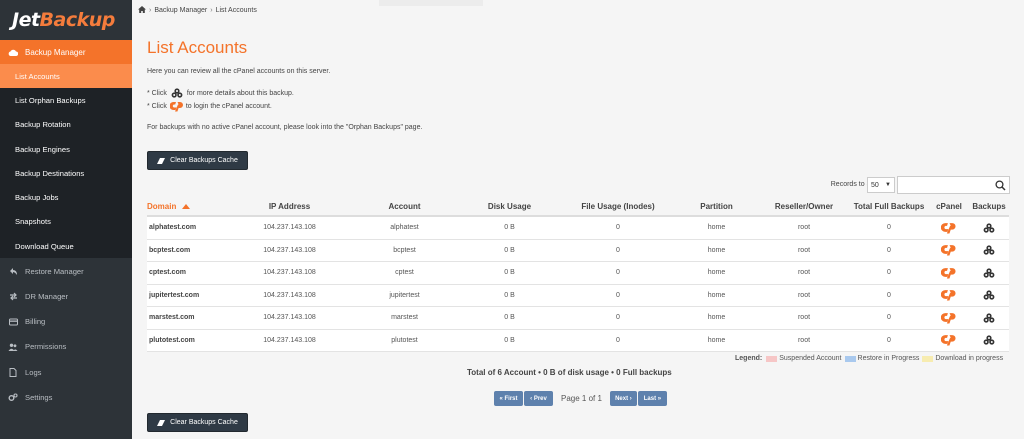 The image size is (1024, 439). Describe the element at coordinates (187, 318) in the screenshot. I see `cell-domain: marstest.com` at that location.